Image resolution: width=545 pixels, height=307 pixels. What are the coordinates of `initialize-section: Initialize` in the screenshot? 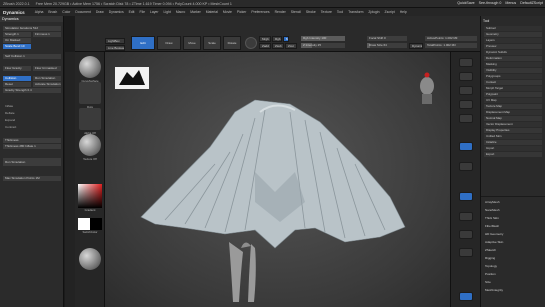 It's located at (513, 142).